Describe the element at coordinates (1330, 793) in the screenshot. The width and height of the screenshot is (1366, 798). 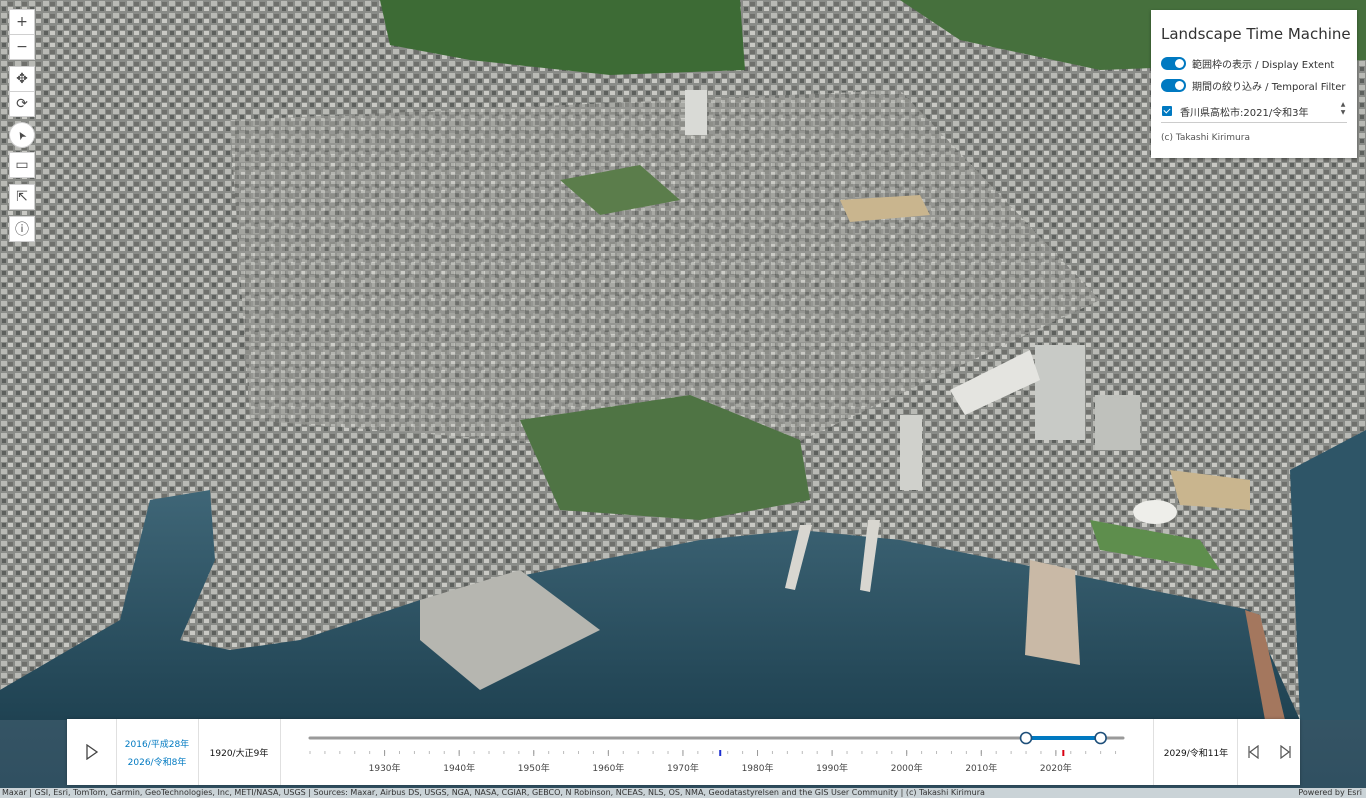
I see `powered-by-esri: Powered by Esri` at that location.